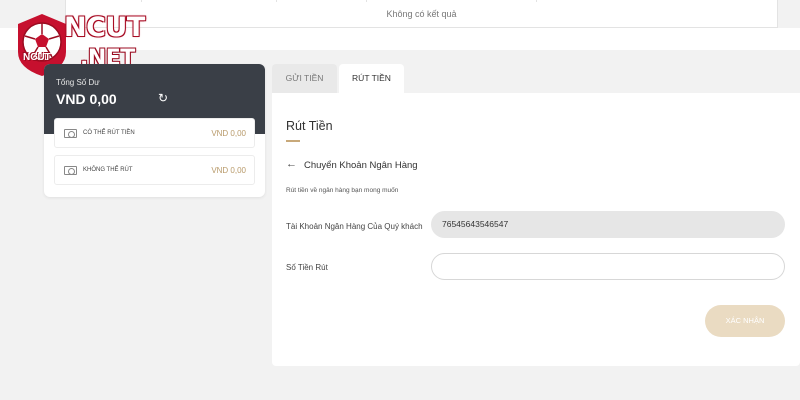 This screenshot has width=800, height=400. Describe the element at coordinates (154, 170) in the screenshot. I see `non-withdrawable-balance-row: KHÔNG THỂ RÚT VND 0,00` at that location.